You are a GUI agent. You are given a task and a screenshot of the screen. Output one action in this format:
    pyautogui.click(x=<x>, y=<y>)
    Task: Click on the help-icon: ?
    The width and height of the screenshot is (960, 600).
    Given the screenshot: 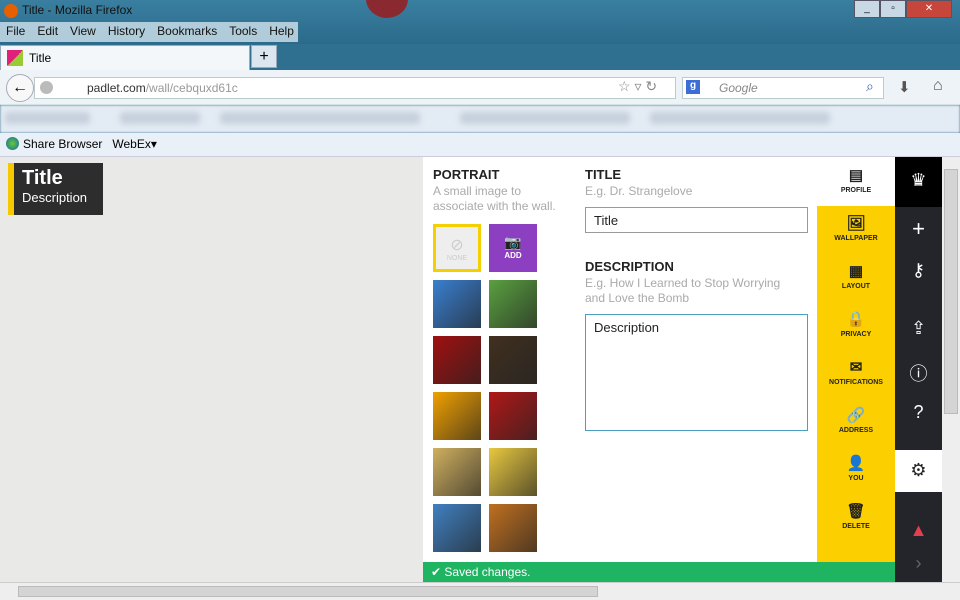 What is the action you would take?
    pyautogui.click(x=918, y=412)
    